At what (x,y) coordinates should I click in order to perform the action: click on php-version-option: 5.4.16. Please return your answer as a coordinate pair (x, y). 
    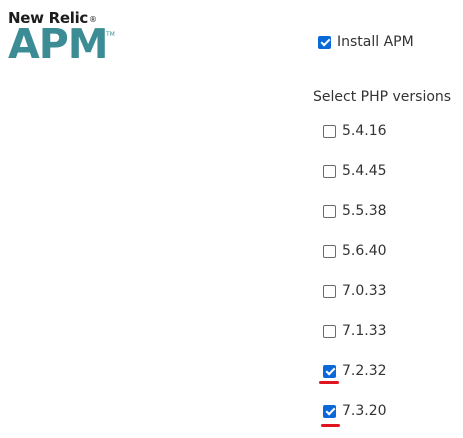
    Looking at the image, I should click on (355, 131).